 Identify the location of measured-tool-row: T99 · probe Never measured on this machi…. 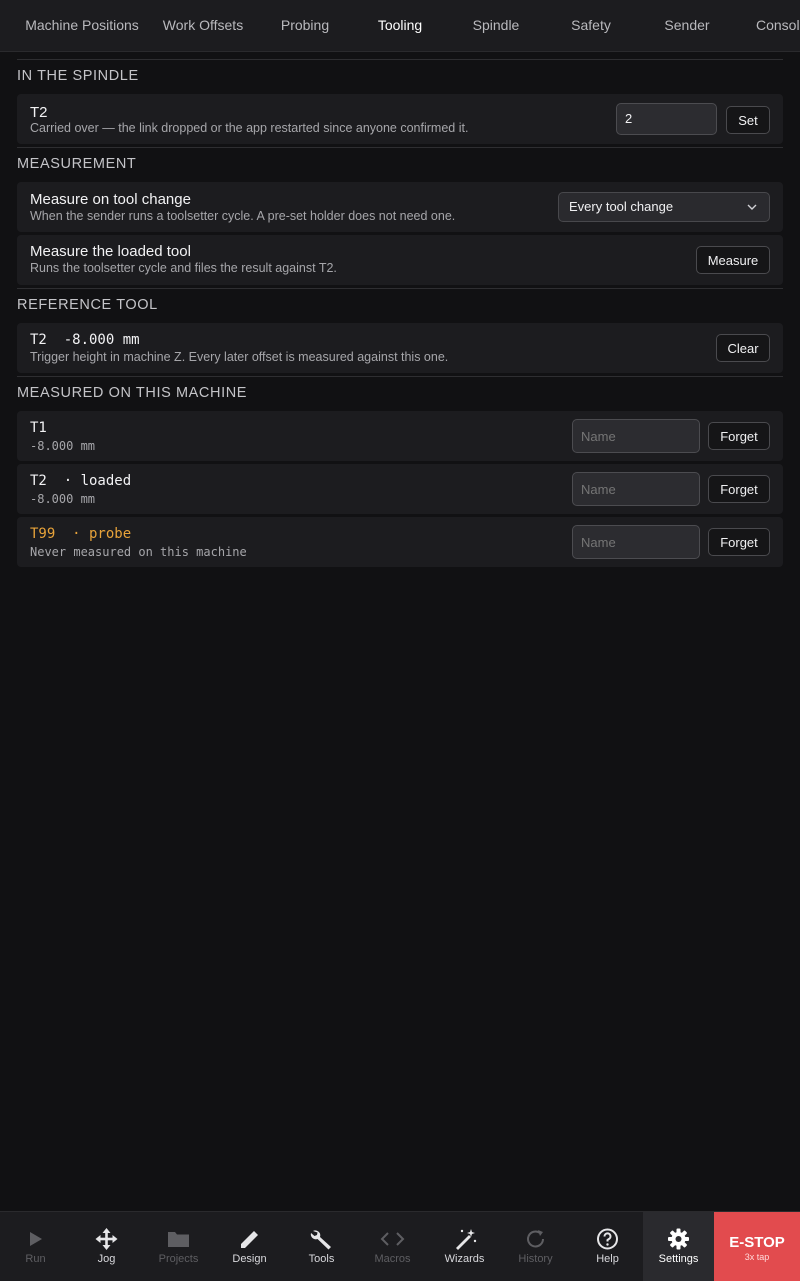
(400, 542).